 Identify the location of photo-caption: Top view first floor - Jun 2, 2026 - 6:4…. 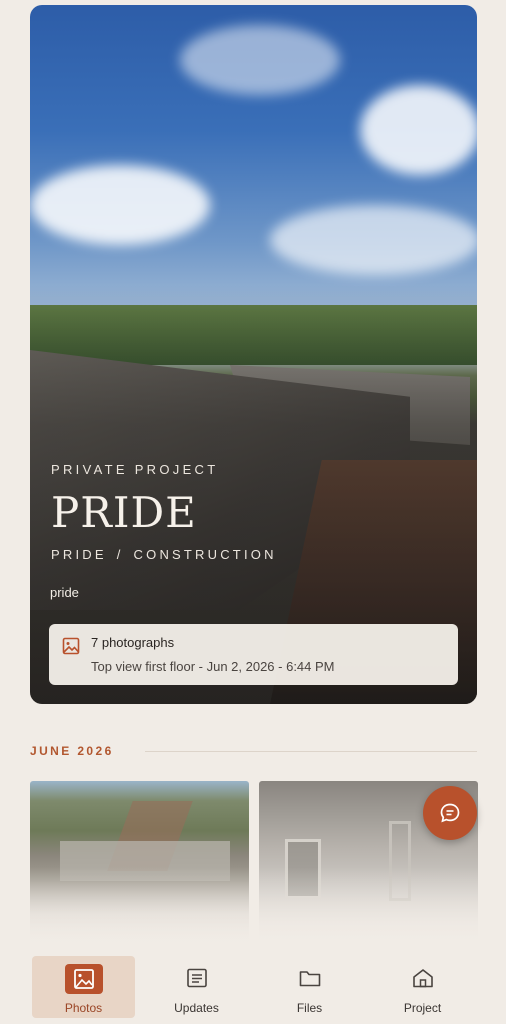
(213, 666).